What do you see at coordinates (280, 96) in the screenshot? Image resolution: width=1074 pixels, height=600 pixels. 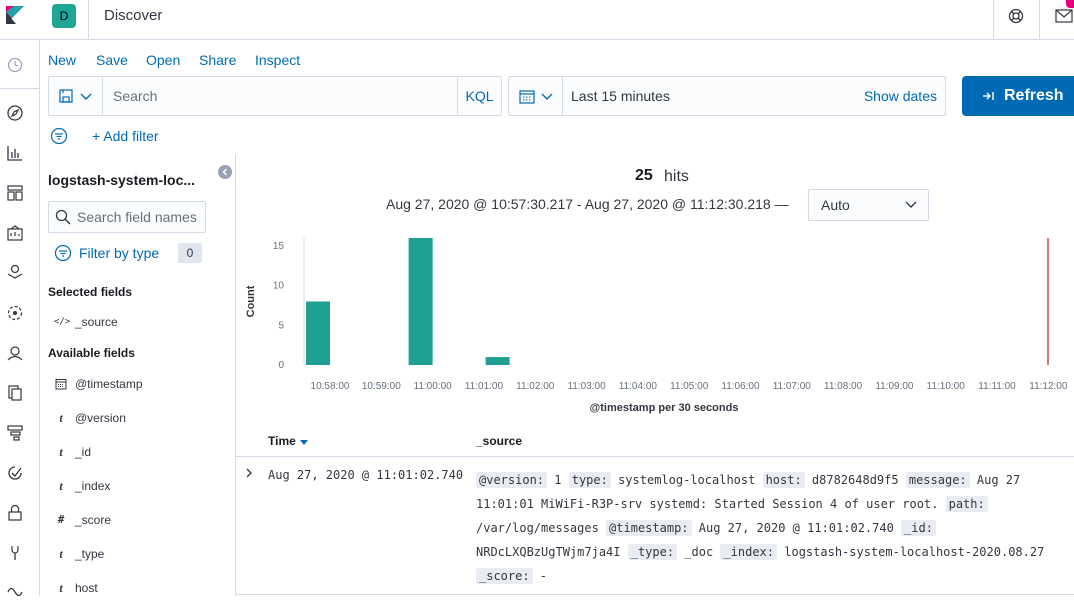 I see `search-input` at bounding box center [280, 96].